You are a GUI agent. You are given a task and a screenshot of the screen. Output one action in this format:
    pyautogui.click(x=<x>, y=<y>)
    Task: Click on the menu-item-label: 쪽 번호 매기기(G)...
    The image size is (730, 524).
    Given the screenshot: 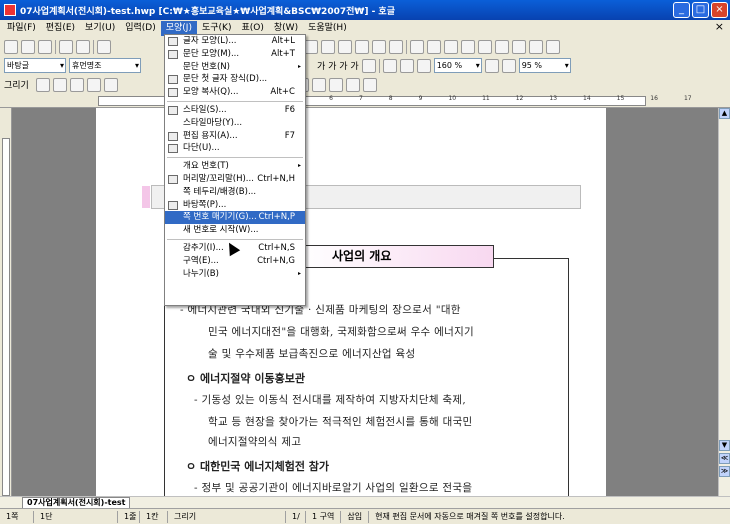 What is the action you would take?
    pyautogui.click(x=220, y=217)
    